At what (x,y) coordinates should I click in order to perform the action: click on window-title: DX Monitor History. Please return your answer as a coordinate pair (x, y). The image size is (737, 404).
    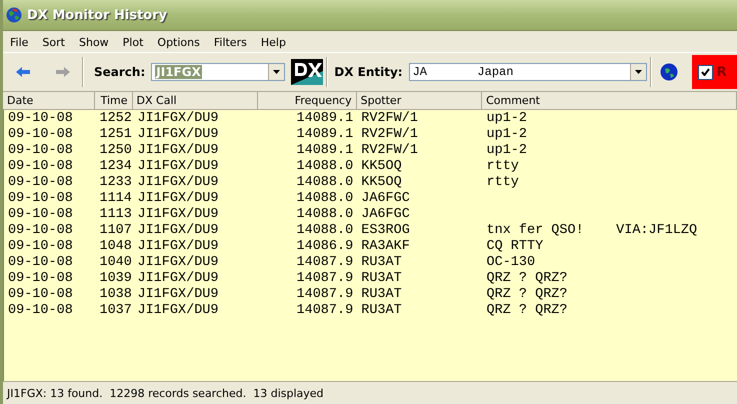
    Looking at the image, I should click on (97, 15).